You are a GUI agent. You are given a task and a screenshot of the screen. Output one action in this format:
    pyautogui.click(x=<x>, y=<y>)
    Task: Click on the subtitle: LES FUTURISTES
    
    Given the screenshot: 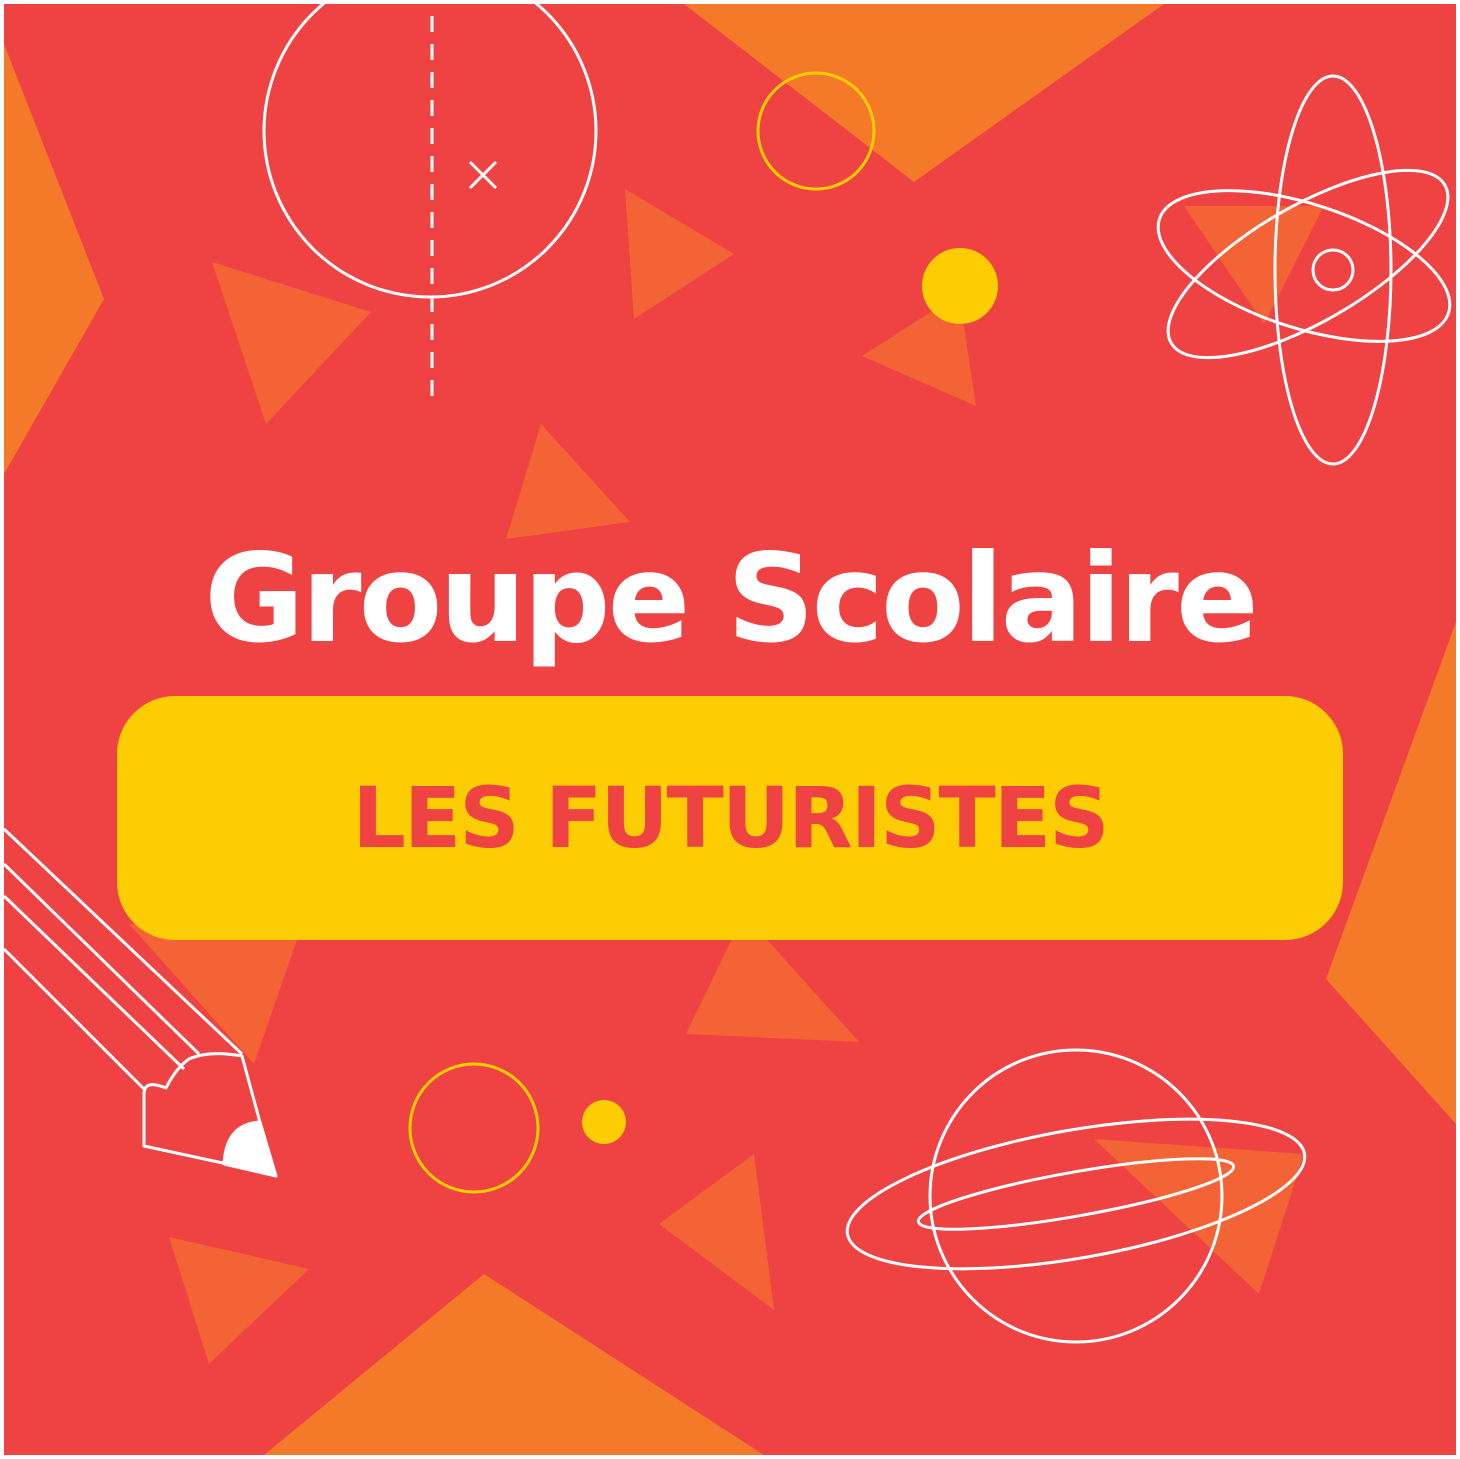 What is the action you would take?
    pyautogui.click(x=730, y=818)
    